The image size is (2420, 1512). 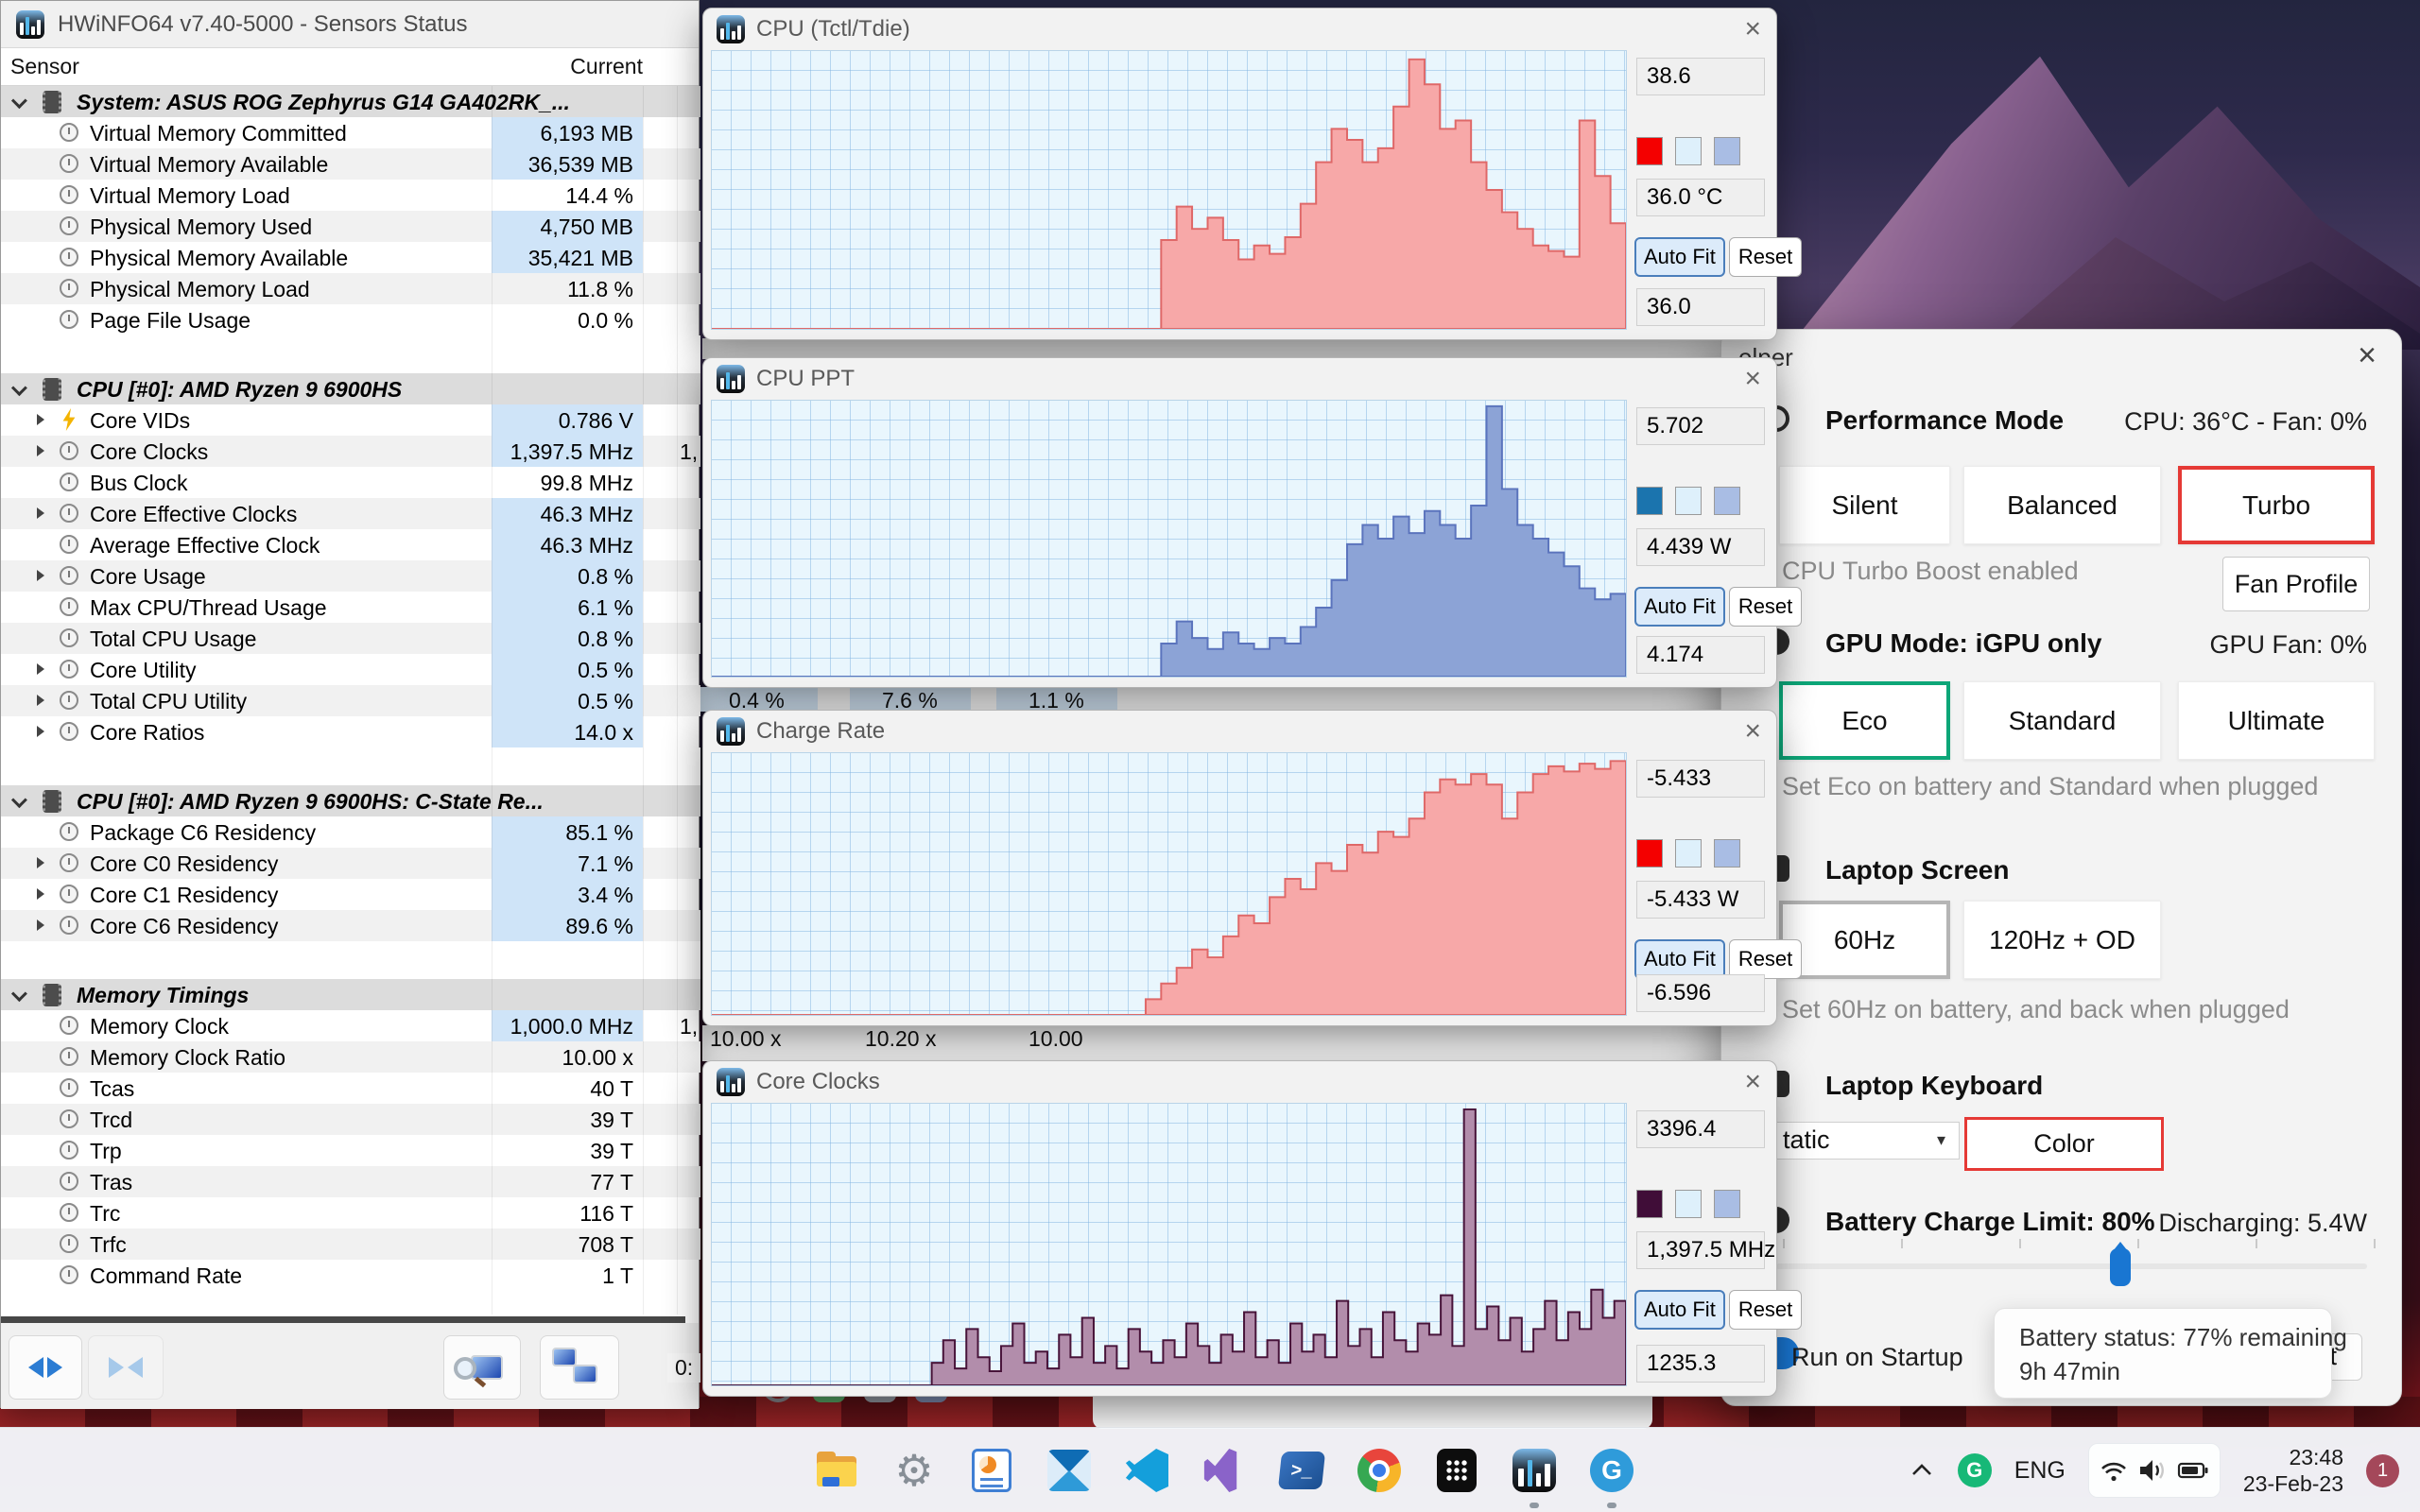 I want to click on screen-button-60hz: 60Hz, so click(x=1865, y=940).